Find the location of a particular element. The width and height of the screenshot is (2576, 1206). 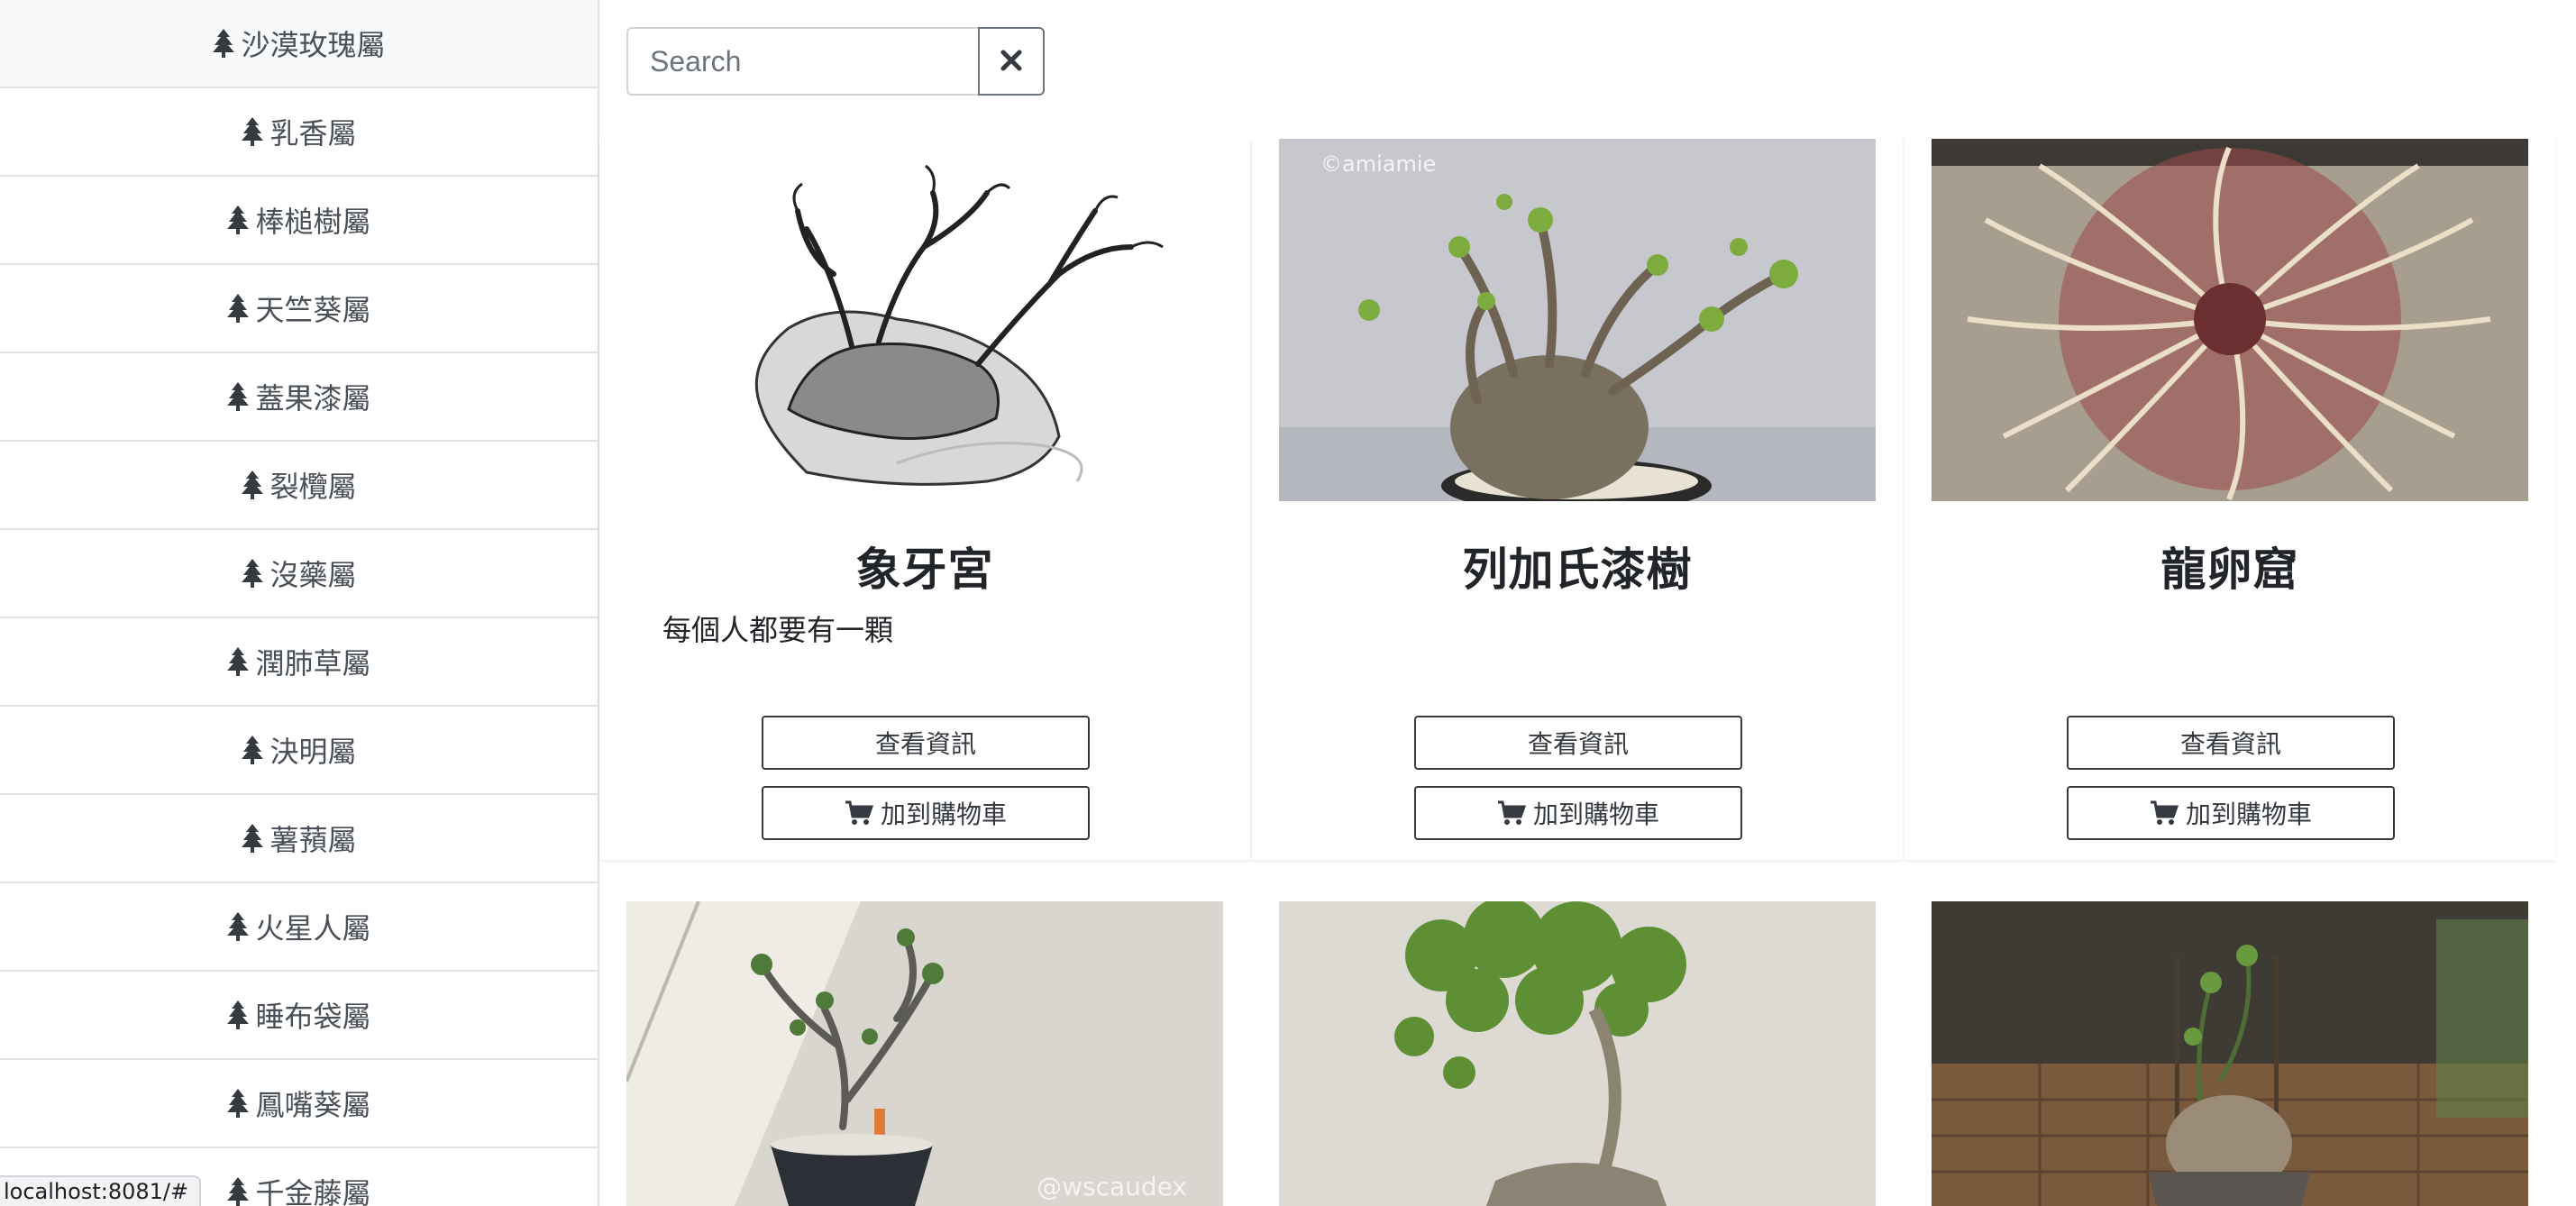

sidebar-item-label: 決明屬 is located at coordinates (313, 752).